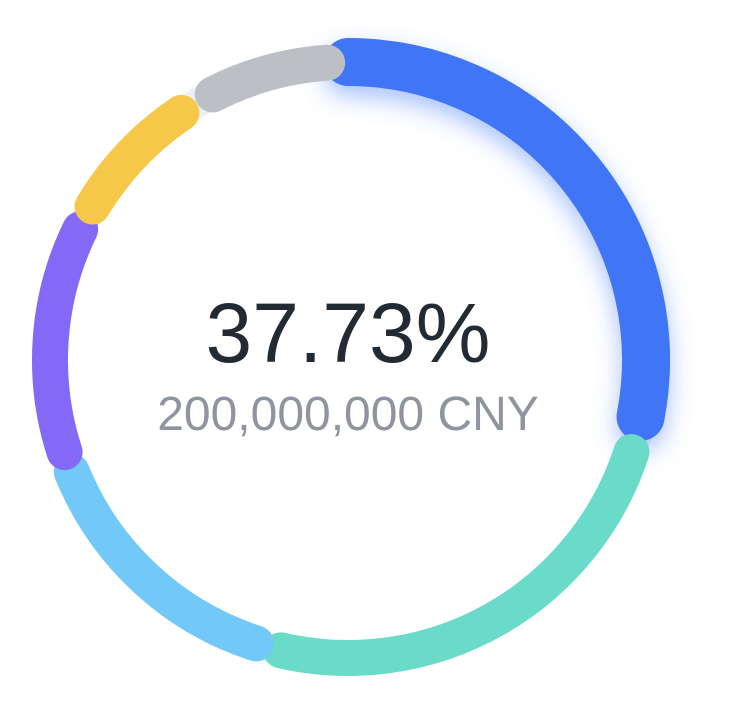 The height and width of the screenshot is (710, 750). What do you see at coordinates (137, 159) in the screenshot?
I see `segment-yellow` at bounding box center [137, 159].